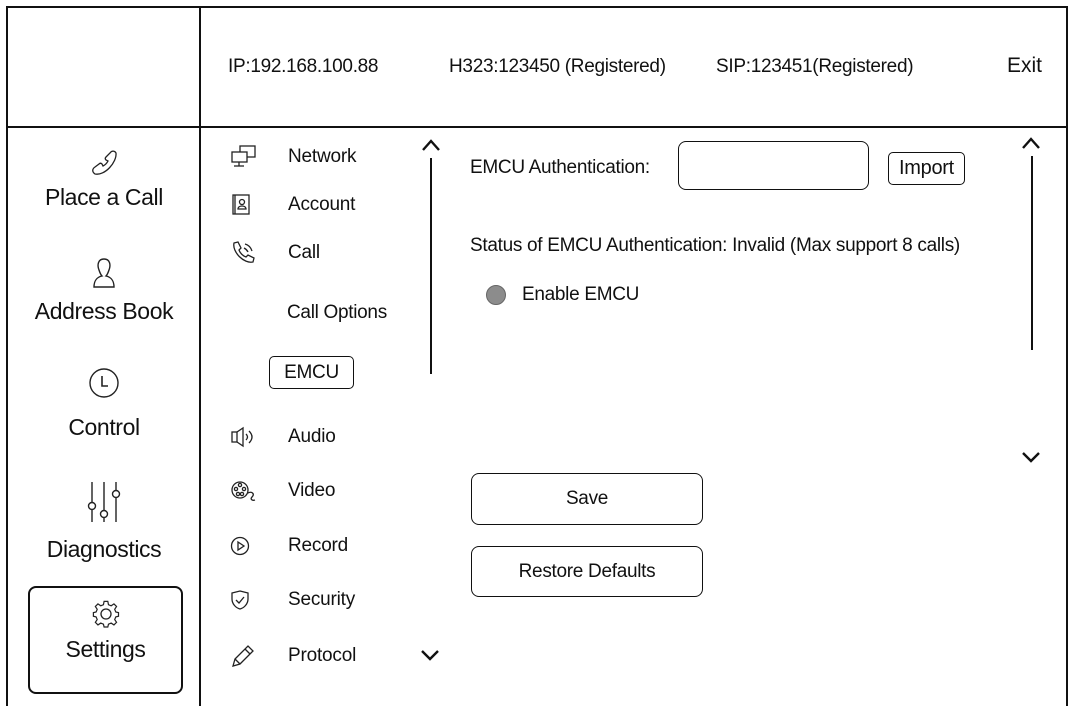  I want to click on save-button: Save, so click(587, 499).